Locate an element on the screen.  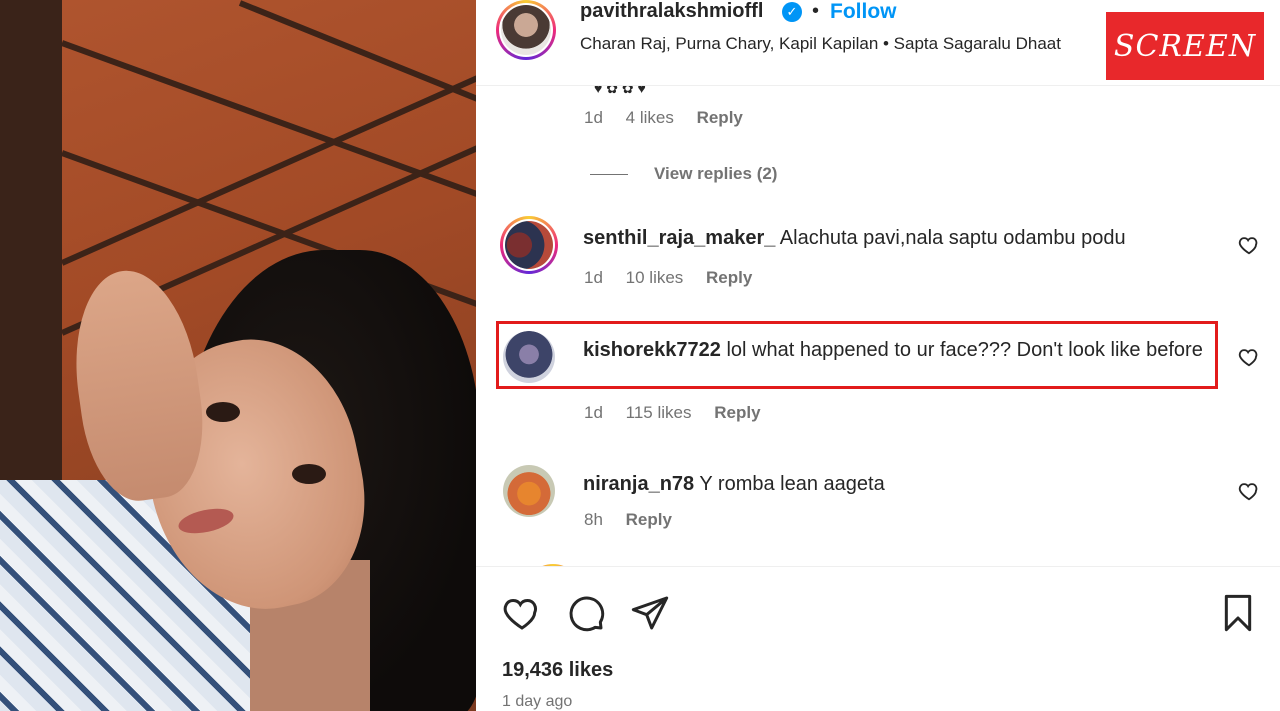
post-actions-bar: 19,436 likes 1 day ago is located at coordinates (878, 638).